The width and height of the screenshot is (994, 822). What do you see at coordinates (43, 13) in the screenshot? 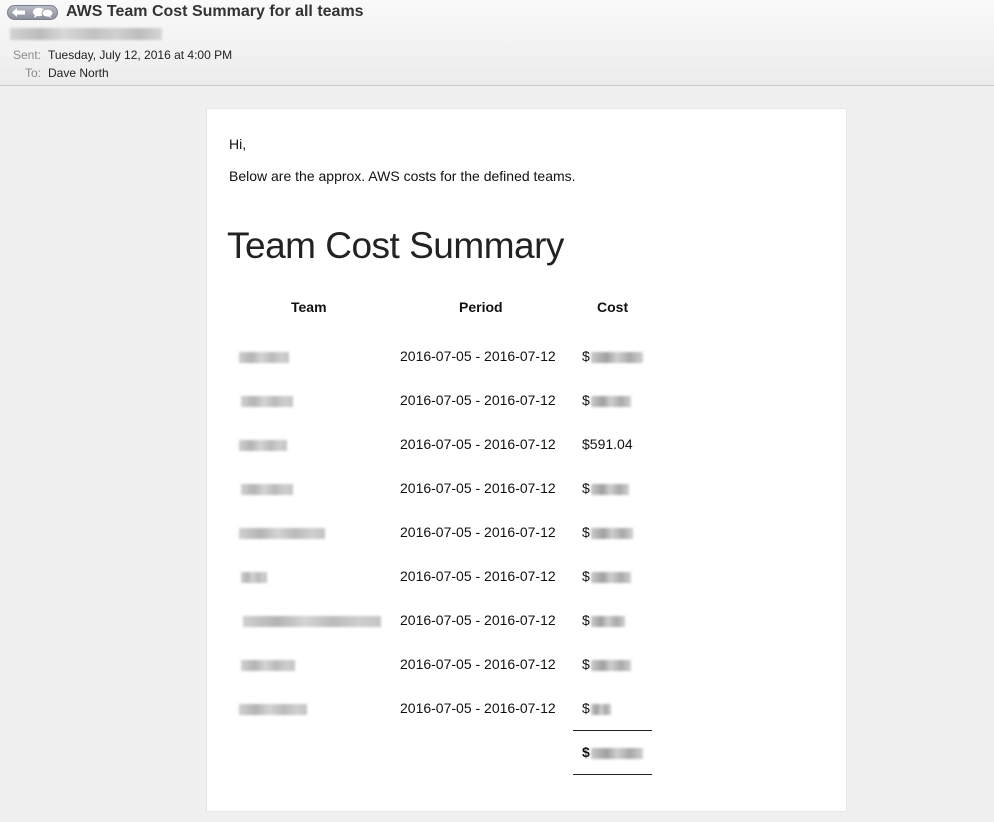
I see `conversation-bubbles-icon` at bounding box center [43, 13].